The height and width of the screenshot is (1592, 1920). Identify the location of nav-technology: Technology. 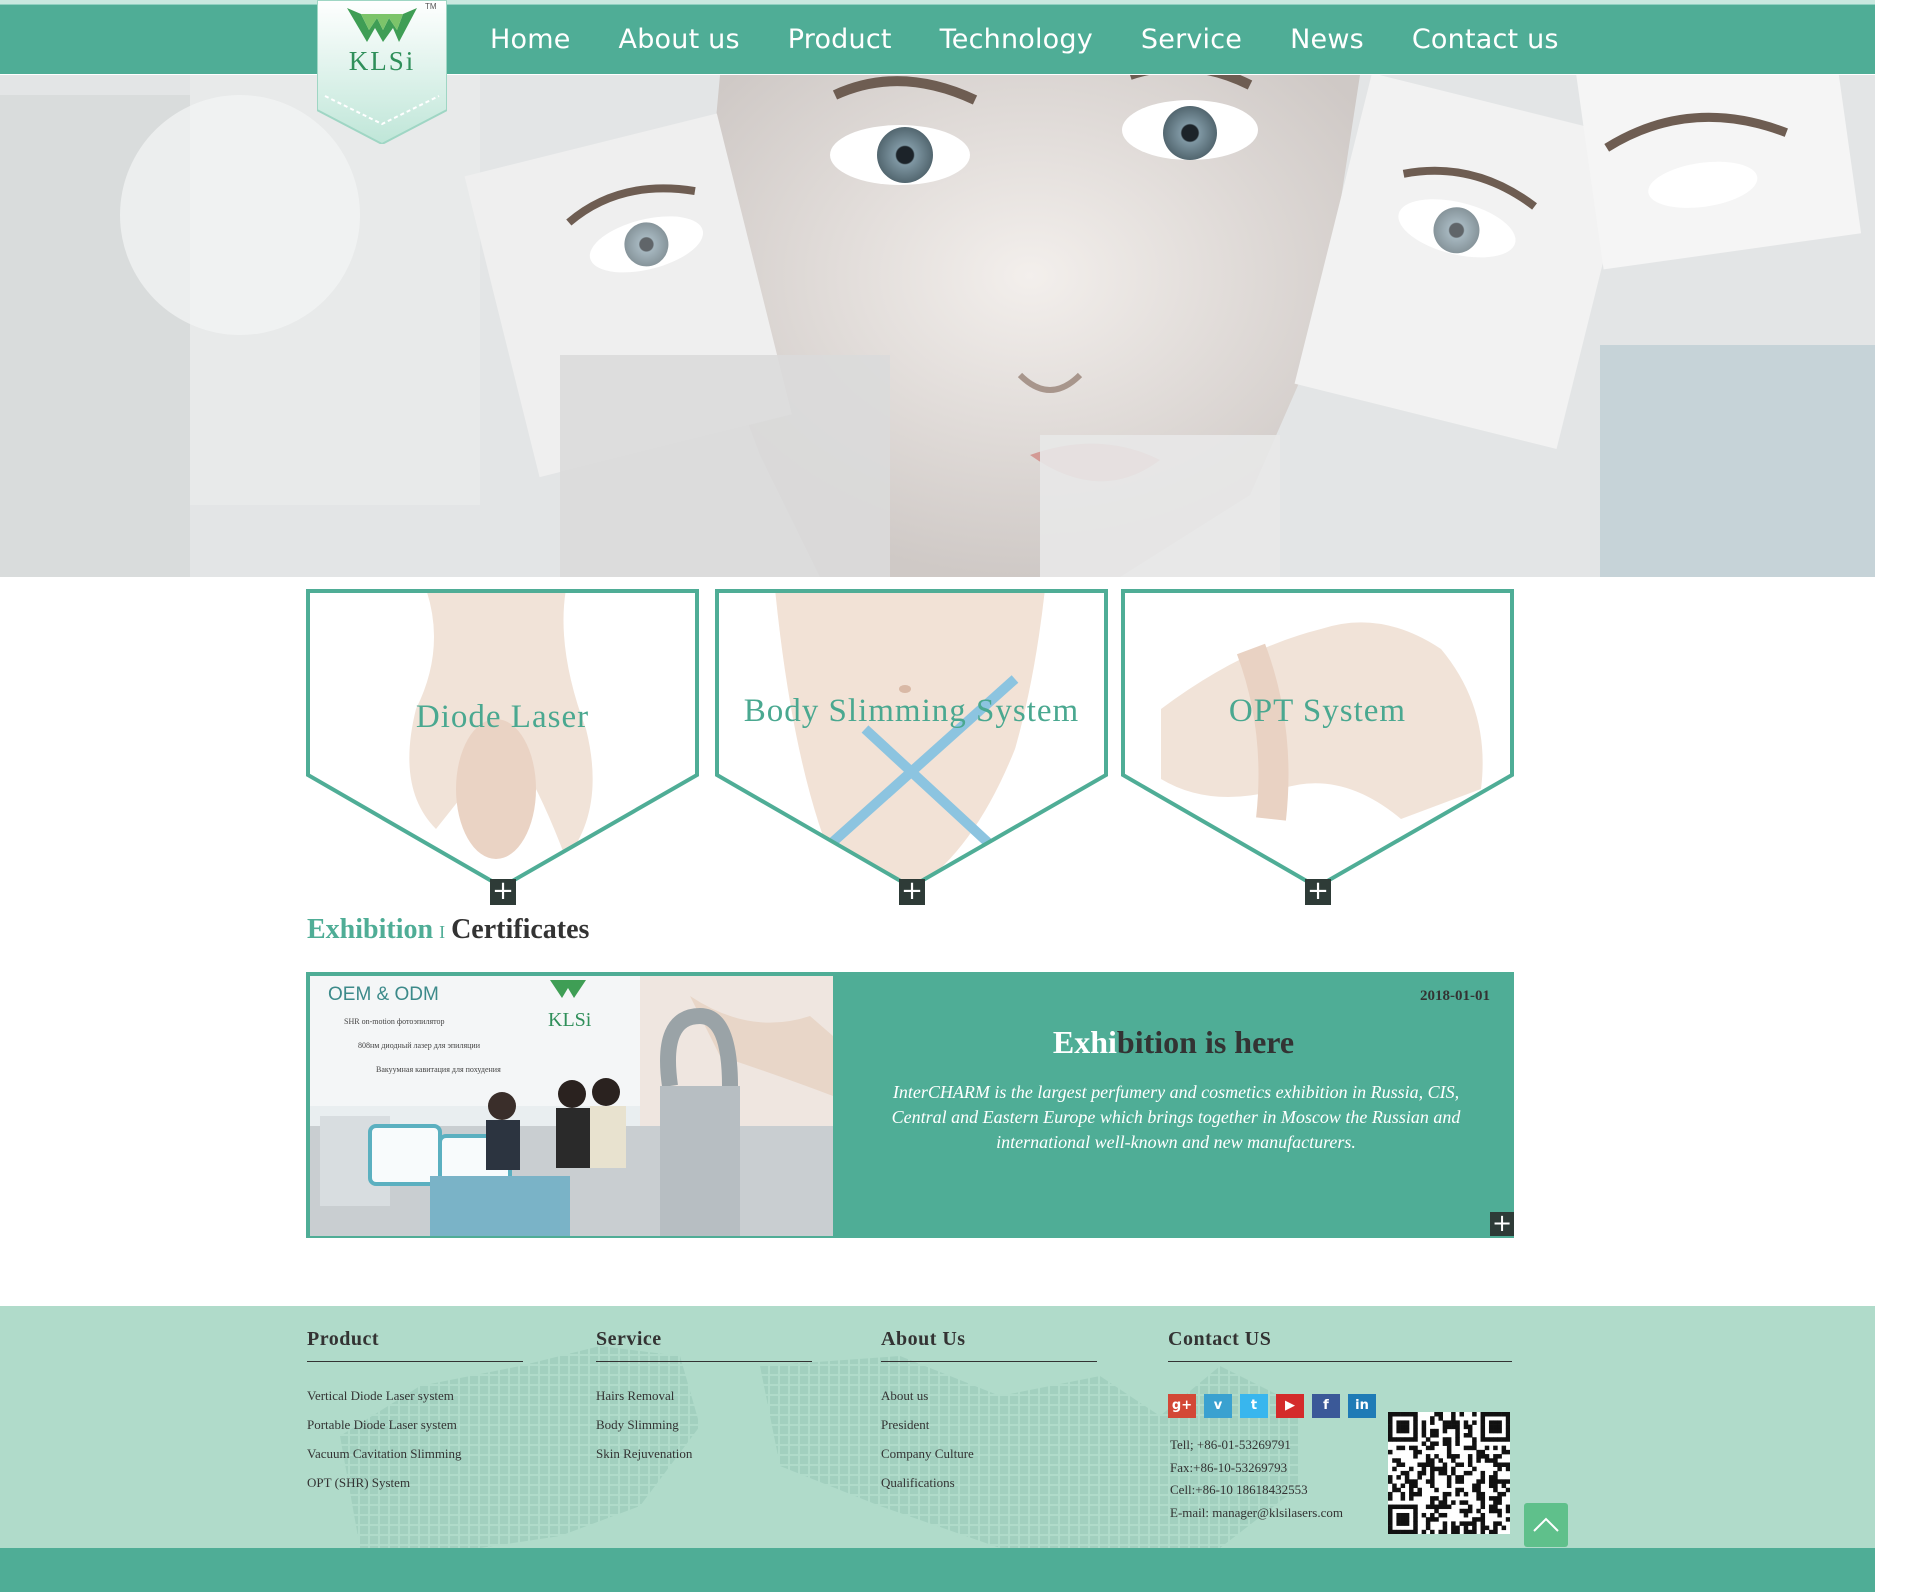
(1016, 39).